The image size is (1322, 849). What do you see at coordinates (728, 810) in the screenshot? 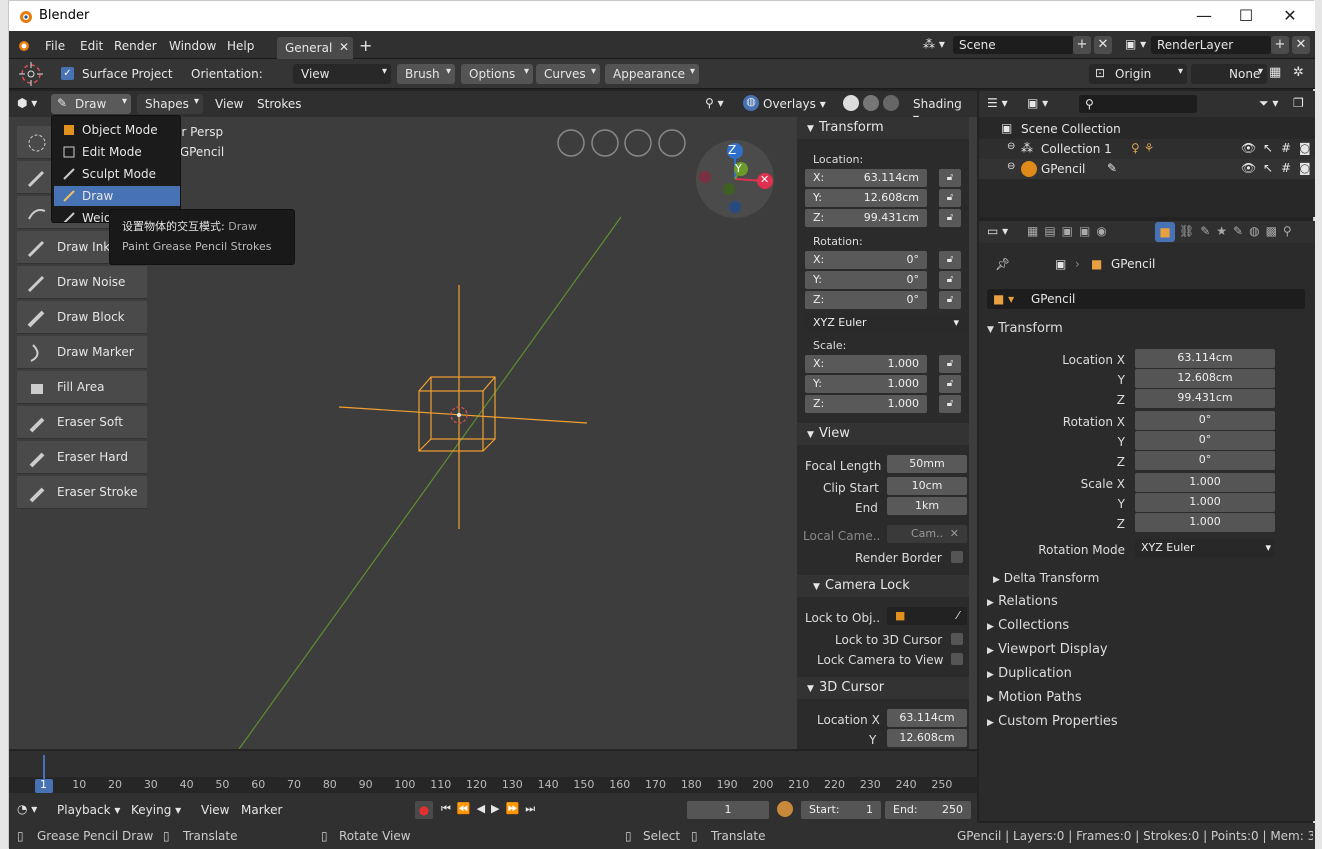
I see `current-frame-field: 1` at bounding box center [728, 810].